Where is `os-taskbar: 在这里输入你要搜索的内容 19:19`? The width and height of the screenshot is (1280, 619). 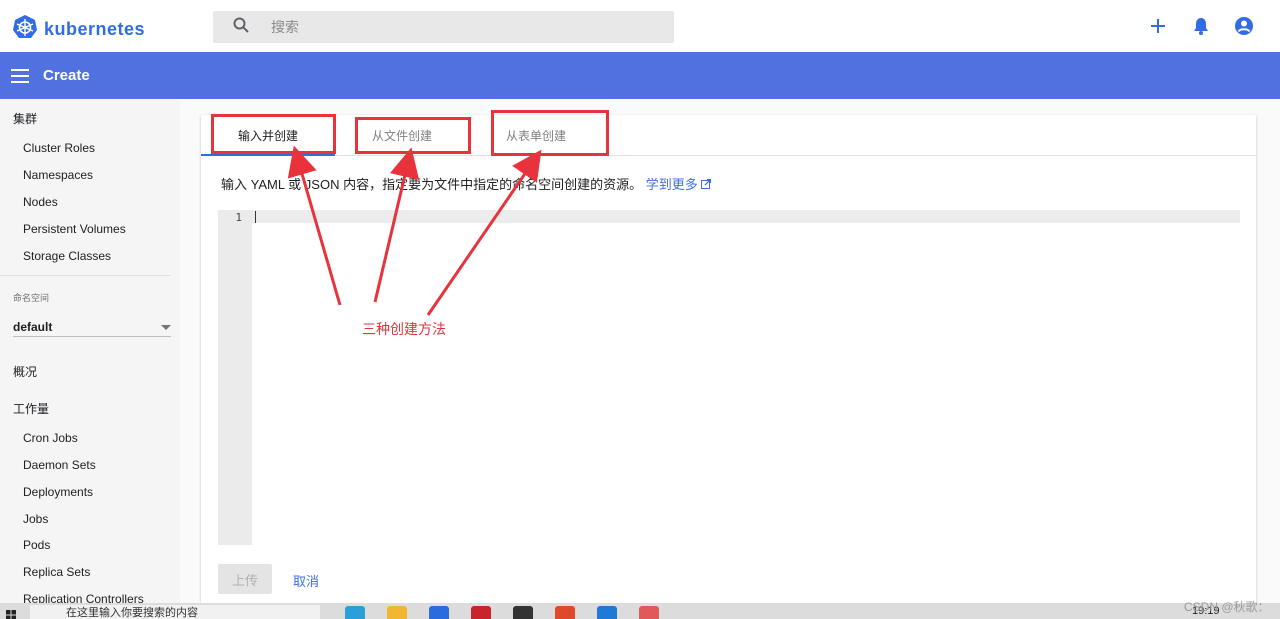
os-taskbar: 在这里输入你要搜索的内容 19:19 is located at coordinates (640, 611).